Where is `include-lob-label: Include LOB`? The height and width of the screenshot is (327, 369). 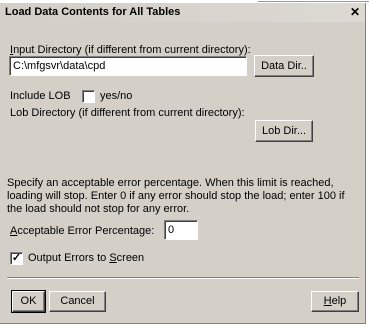 include-lob-label: Include LOB is located at coordinates (40, 96).